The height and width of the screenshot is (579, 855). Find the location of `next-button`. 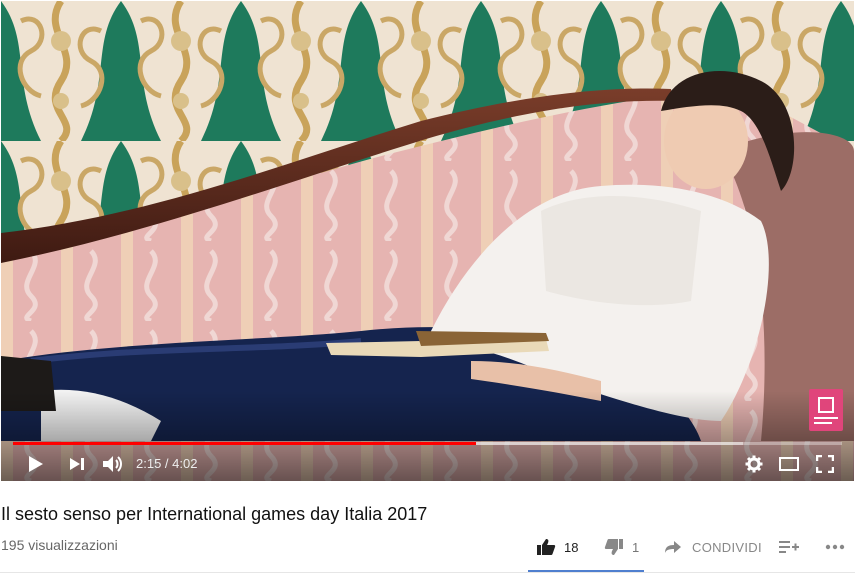

next-button is located at coordinates (77, 464).